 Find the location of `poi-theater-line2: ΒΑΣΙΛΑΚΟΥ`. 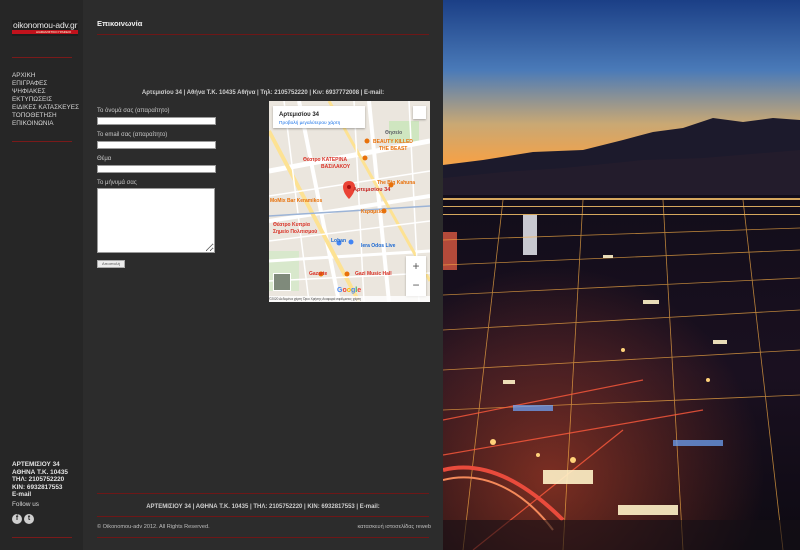

poi-theater-line2: ΒΑΣΙΛΑΚΟΥ is located at coordinates (336, 167).